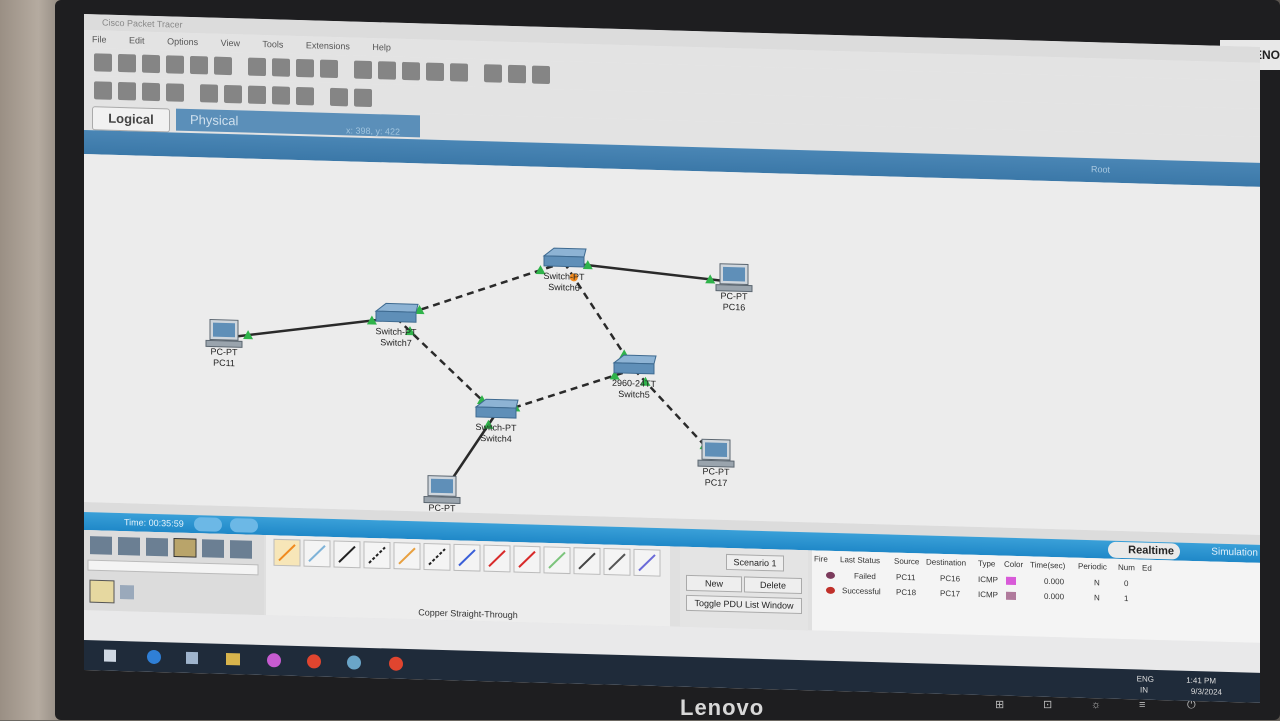  Describe the element at coordinates (493, 73) in the screenshot. I see `notes-icon` at that location.